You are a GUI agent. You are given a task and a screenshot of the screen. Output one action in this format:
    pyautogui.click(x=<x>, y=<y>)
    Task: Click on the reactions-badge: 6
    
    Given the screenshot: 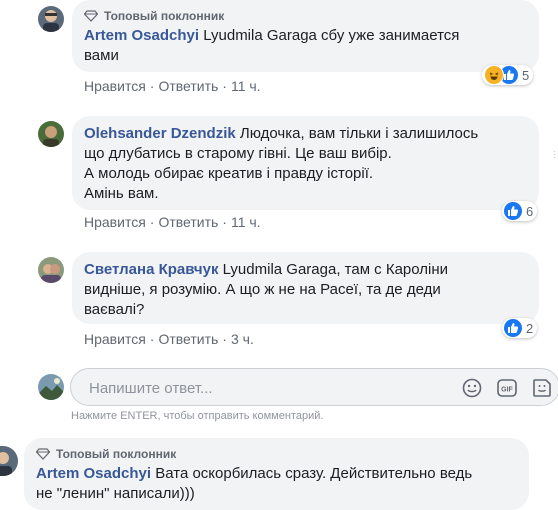 What is the action you would take?
    pyautogui.click(x=520, y=211)
    